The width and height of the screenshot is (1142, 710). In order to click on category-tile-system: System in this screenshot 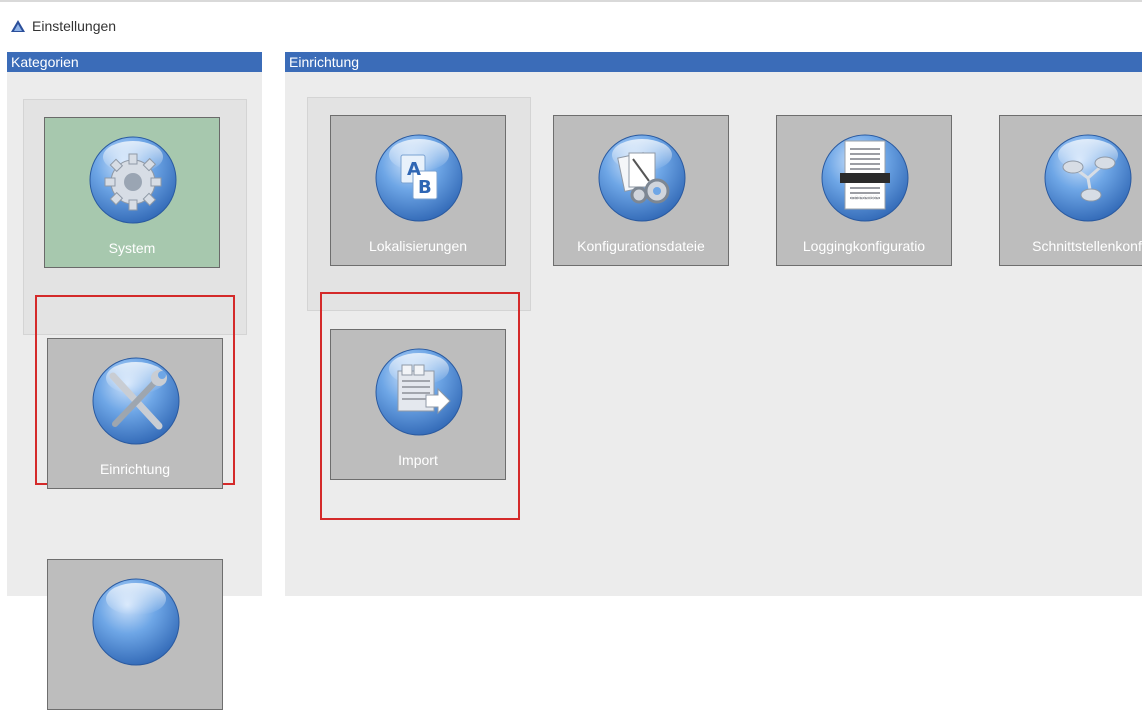, I will do `click(132, 192)`.